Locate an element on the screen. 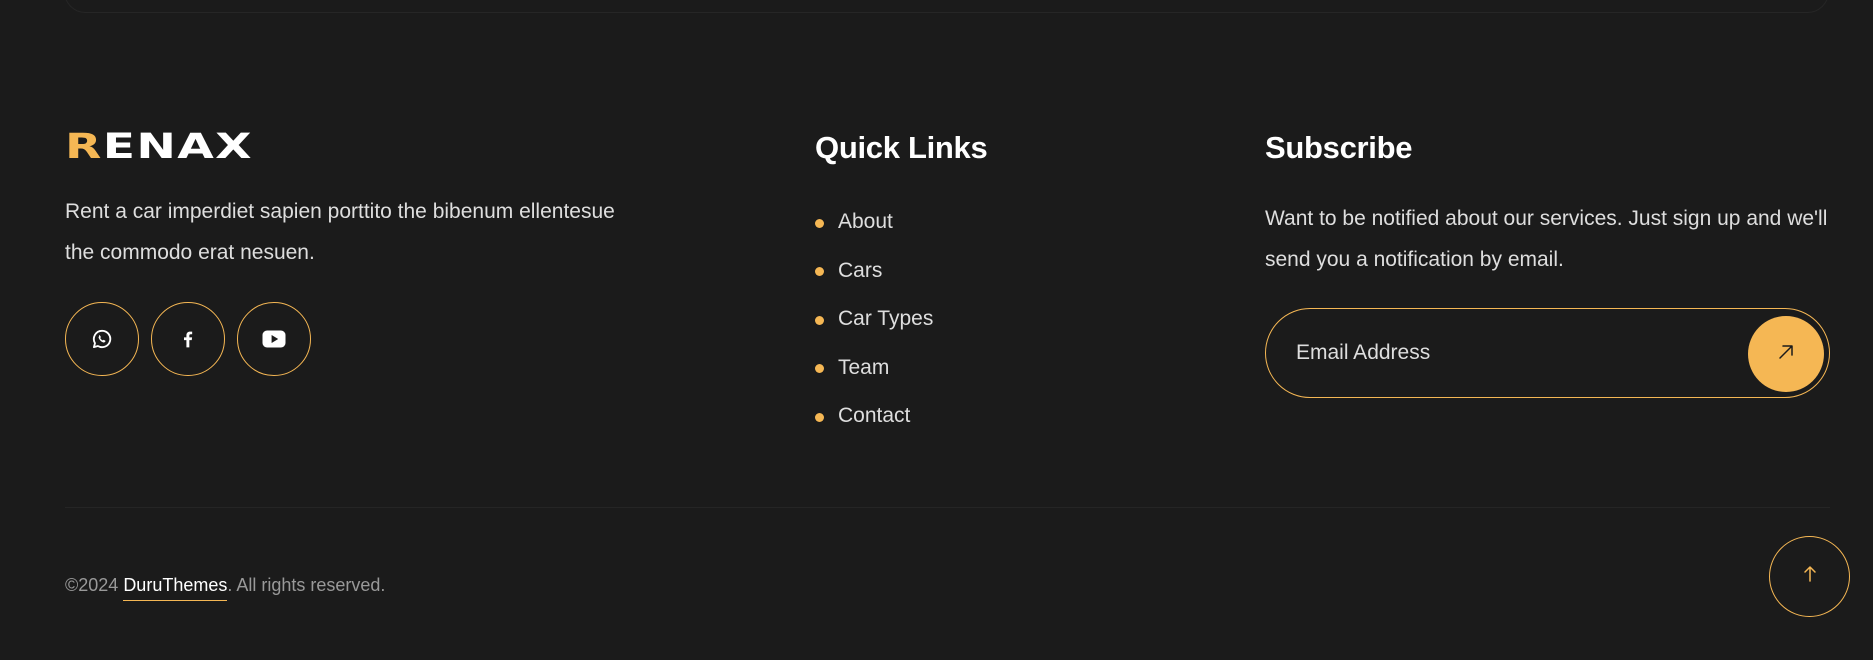 This screenshot has height=660, width=1873. quick-links-list: About Cars Car Types Team Contact is located at coordinates (874, 319).